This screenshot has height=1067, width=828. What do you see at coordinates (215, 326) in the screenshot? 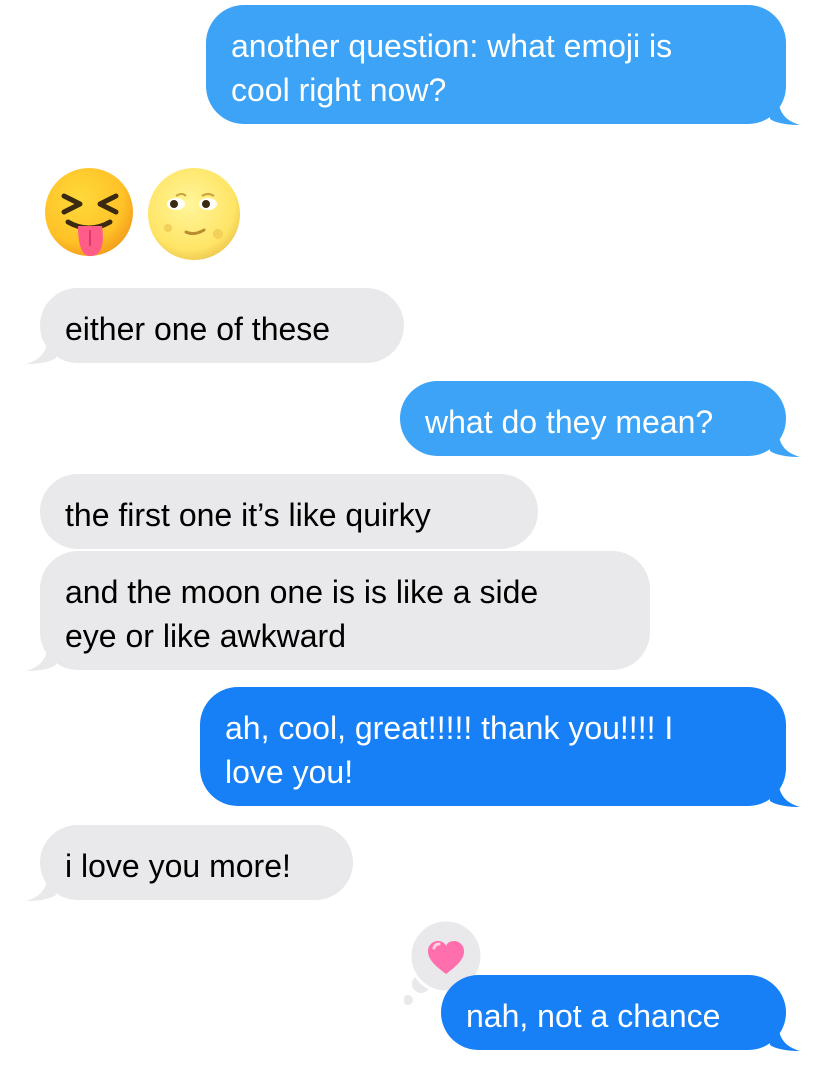
I see `incoming-message-bubble: either one of these` at bounding box center [215, 326].